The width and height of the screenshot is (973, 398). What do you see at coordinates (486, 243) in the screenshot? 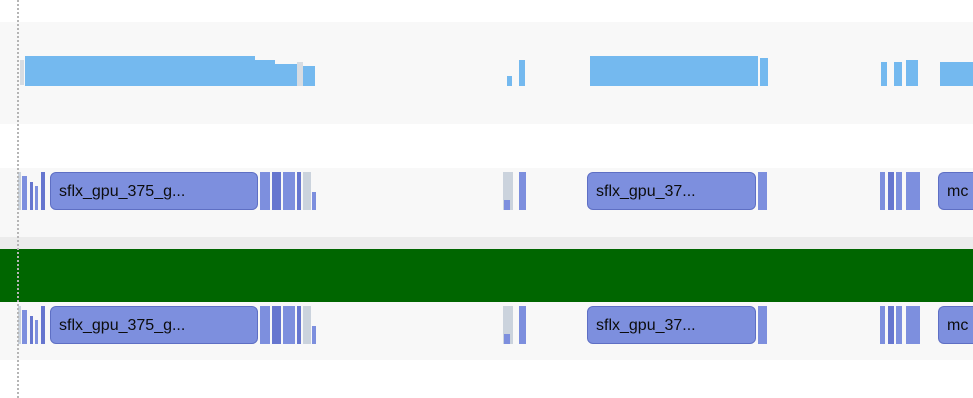
I see `track-separator` at bounding box center [486, 243].